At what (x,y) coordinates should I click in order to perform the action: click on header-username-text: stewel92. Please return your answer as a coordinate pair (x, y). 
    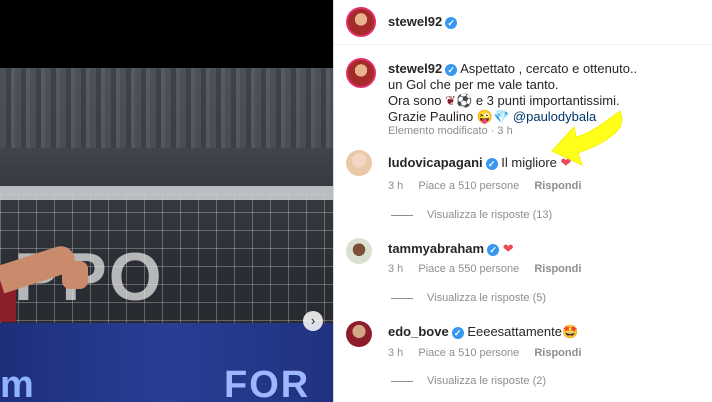
    Looking at the image, I should click on (415, 21).